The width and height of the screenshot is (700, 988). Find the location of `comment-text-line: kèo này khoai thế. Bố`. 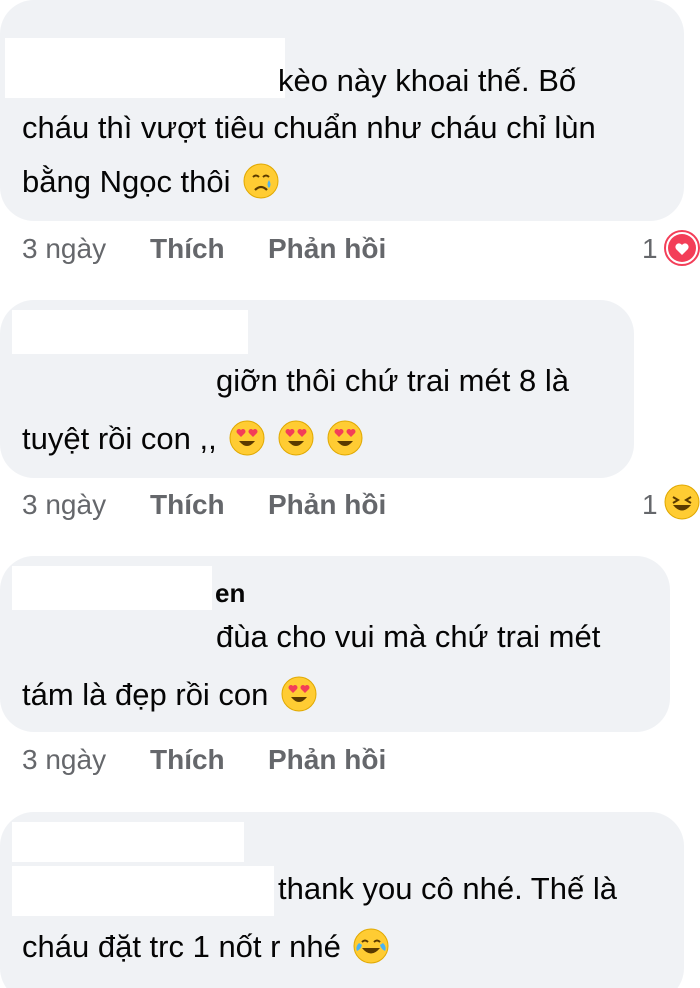

comment-text-line: kèo này khoai thế. Bố is located at coordinates (427, 80).